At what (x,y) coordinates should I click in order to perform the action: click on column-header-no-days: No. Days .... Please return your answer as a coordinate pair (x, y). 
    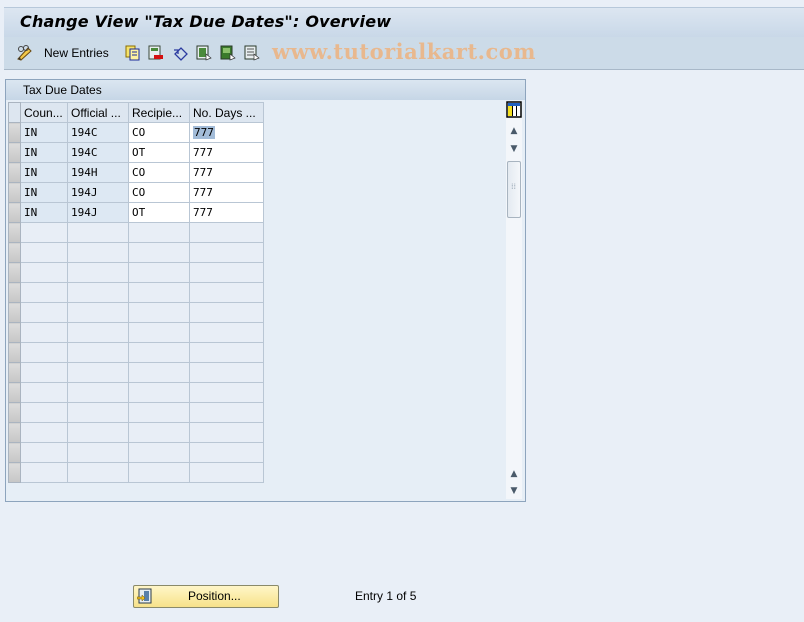
    Looking at the image, I should click on (226, 112).